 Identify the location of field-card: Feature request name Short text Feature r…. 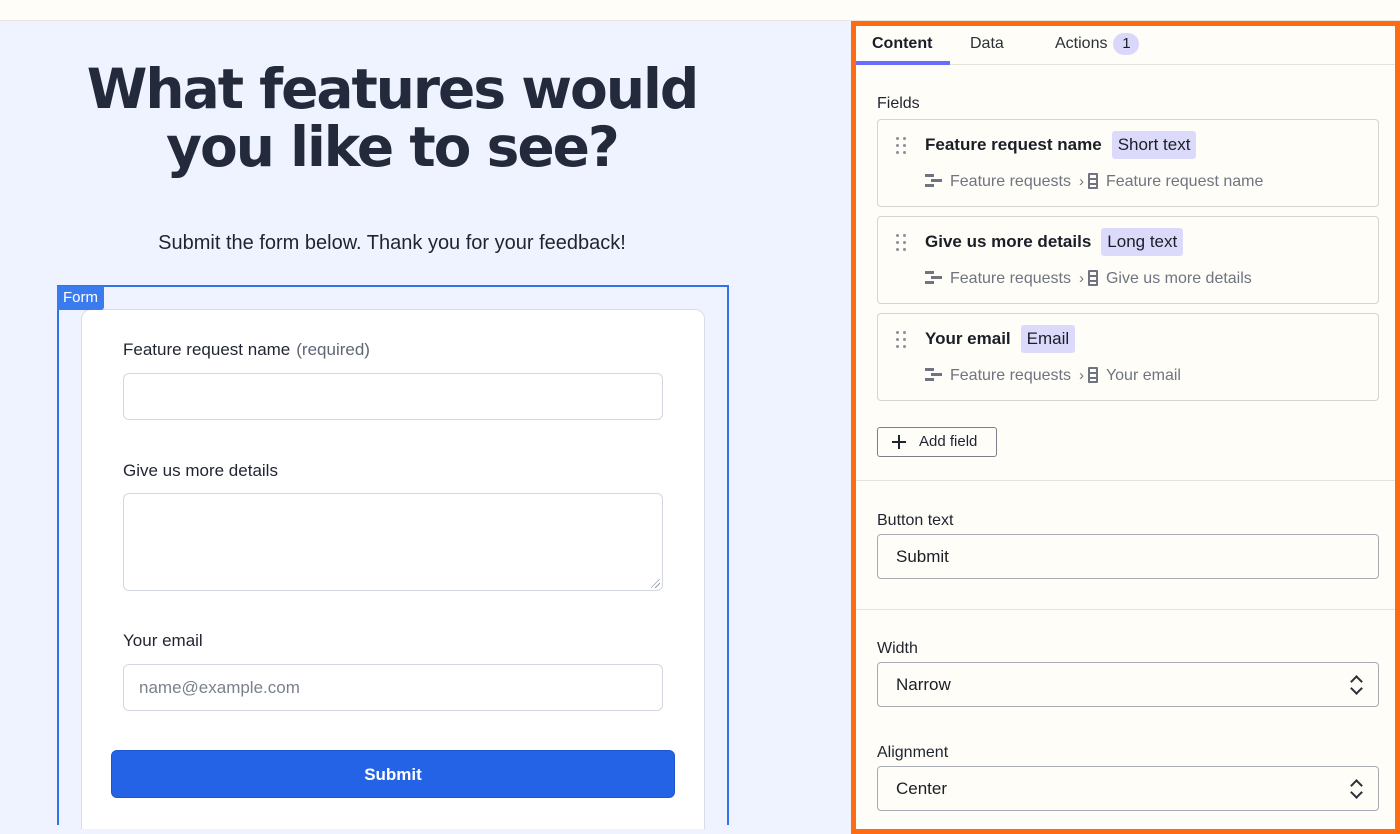
(1128, 163).